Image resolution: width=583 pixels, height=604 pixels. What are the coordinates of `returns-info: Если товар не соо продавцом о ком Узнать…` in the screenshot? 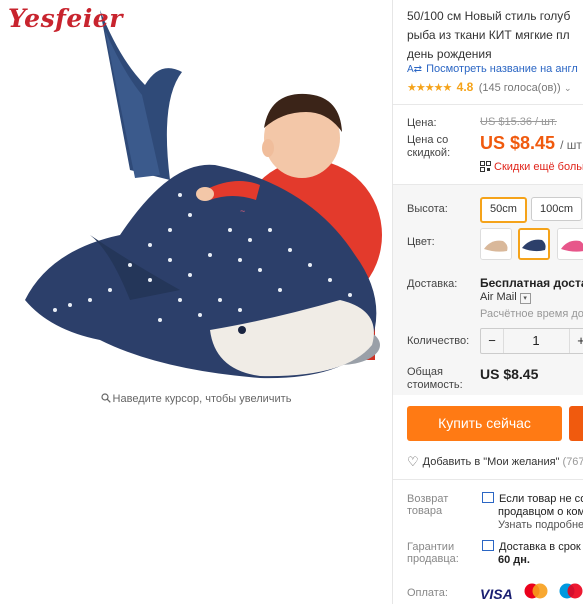 It's located at (532, 512).